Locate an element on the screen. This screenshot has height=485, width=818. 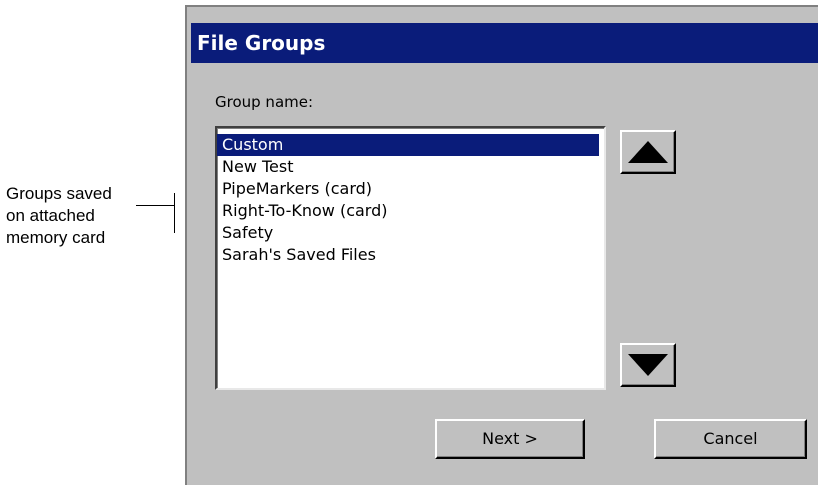
scroll-down-button is located at coordinates (648, 365).